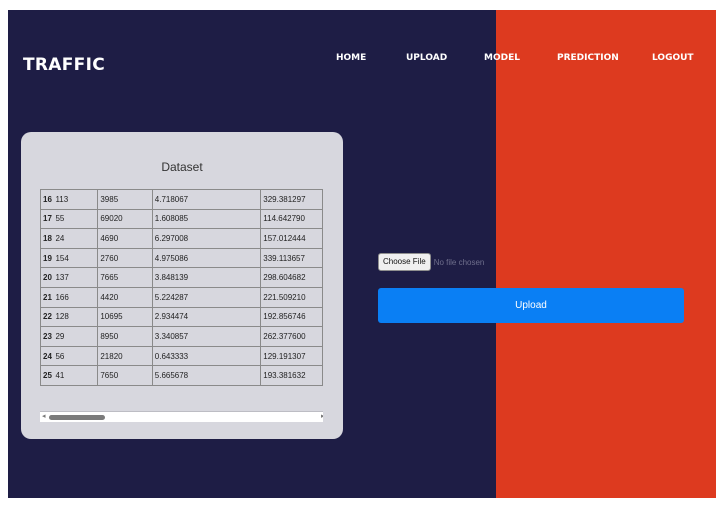  What do you see at coordinates (125, 297) in the screenshot?
I see `table-cell: 4420` at bounding box center [125, 297].